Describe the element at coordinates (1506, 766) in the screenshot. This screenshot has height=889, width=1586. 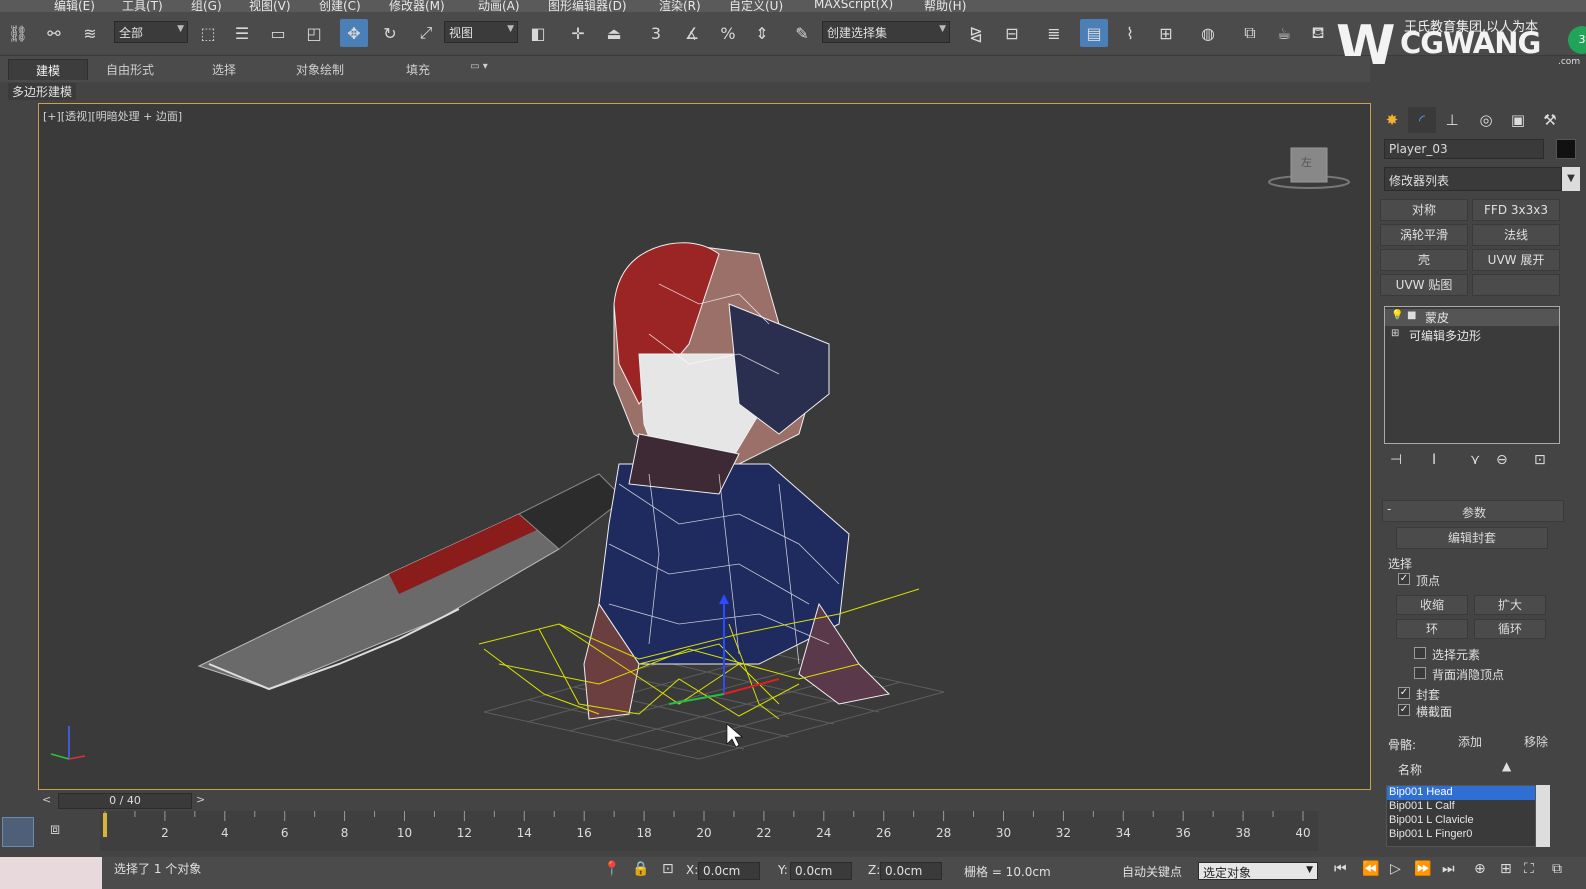
I see `sort-ascending-icon: ▲` at that location.